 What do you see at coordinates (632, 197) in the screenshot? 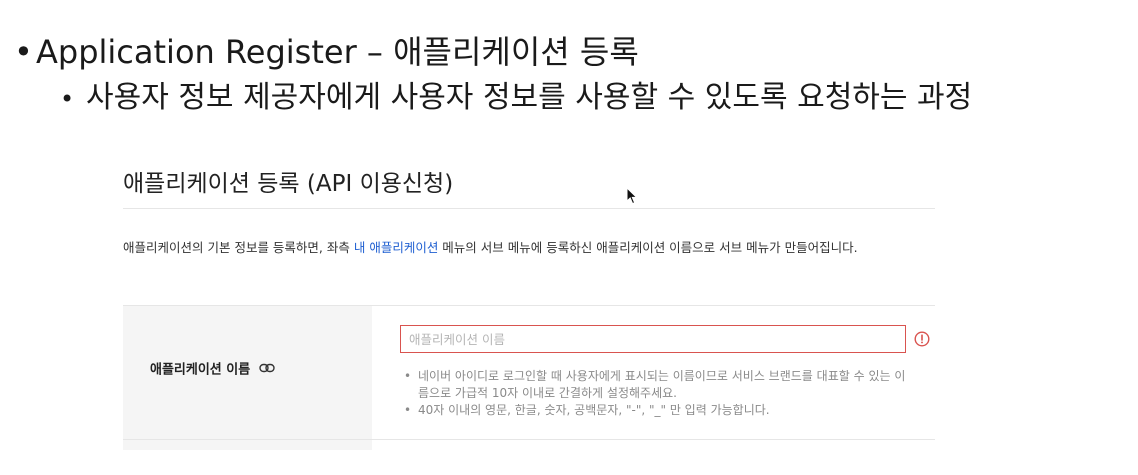
I see `cursor-icon` at bounding box center [632, 197].